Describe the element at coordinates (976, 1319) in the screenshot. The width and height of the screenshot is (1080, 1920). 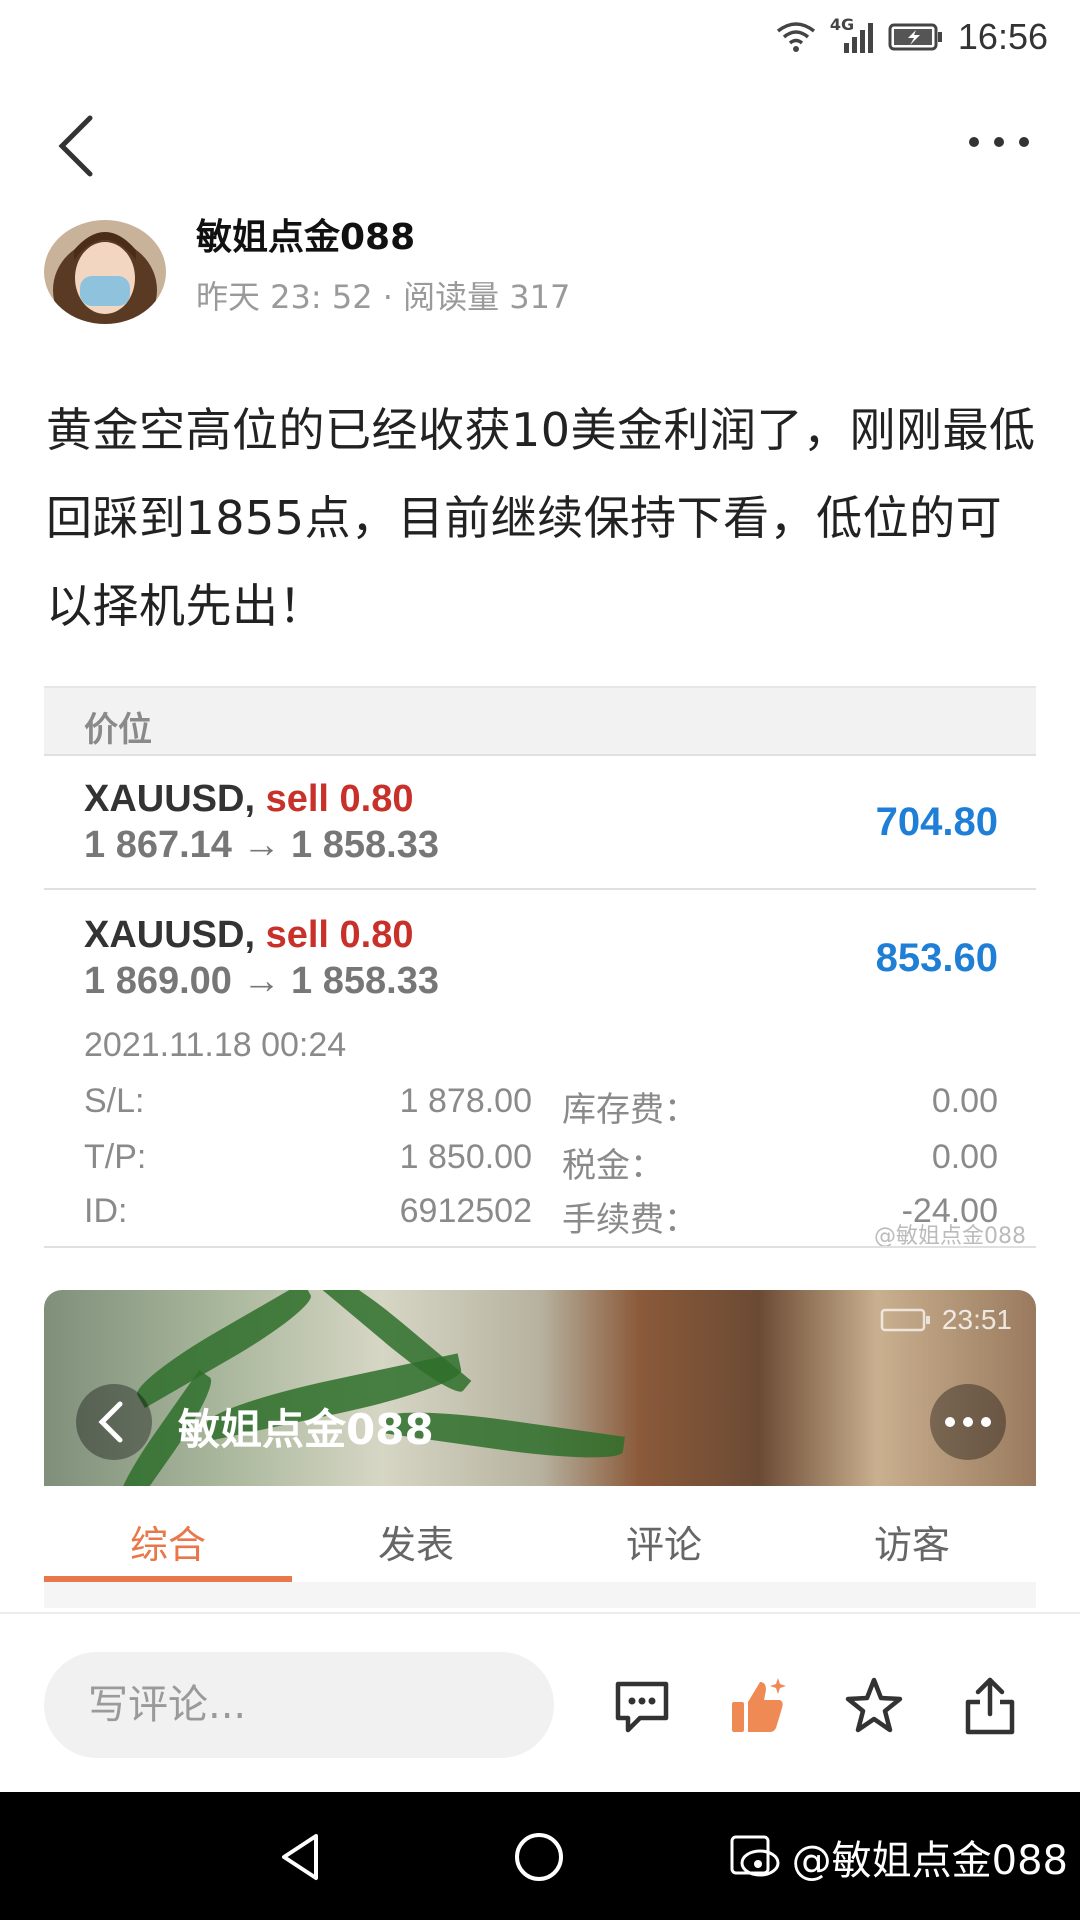
I see `banner-time: 23:51` at that location.